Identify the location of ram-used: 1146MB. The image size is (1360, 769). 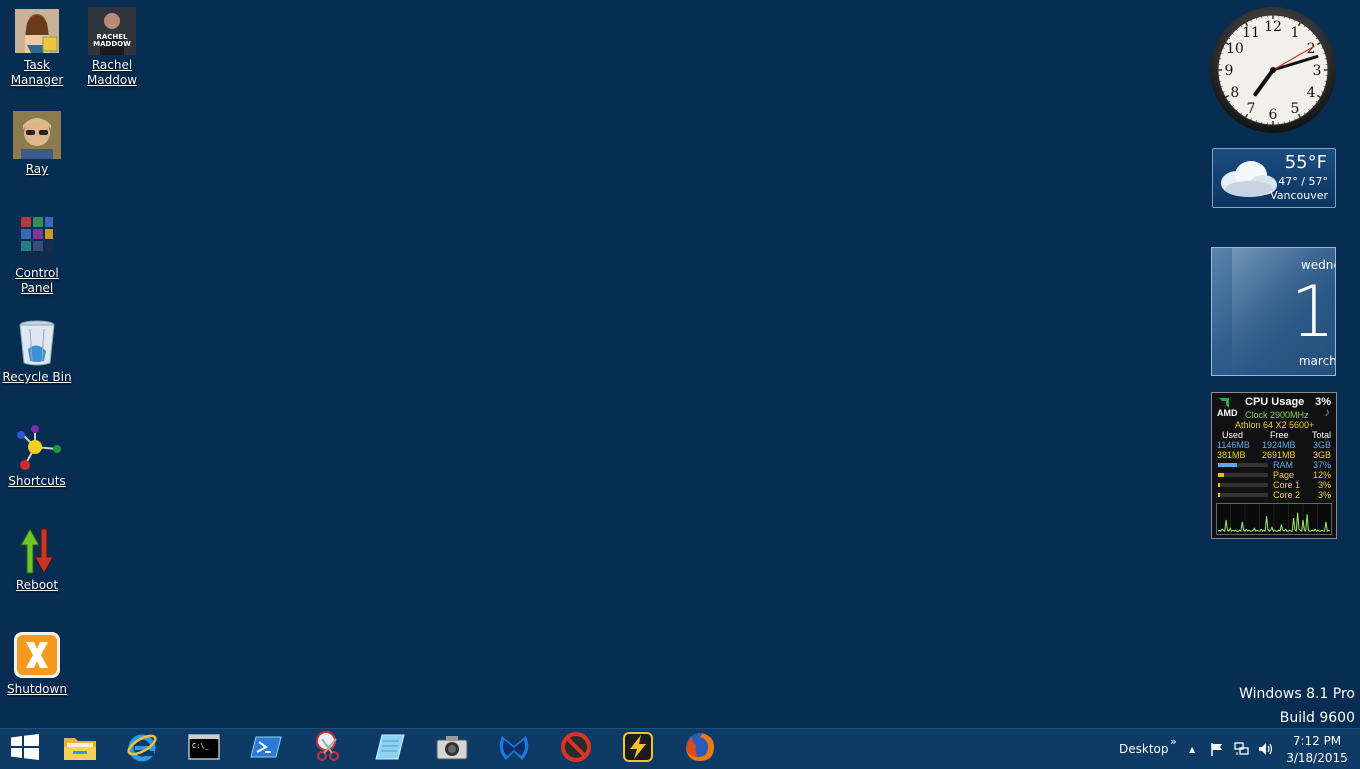
(1233, 445).